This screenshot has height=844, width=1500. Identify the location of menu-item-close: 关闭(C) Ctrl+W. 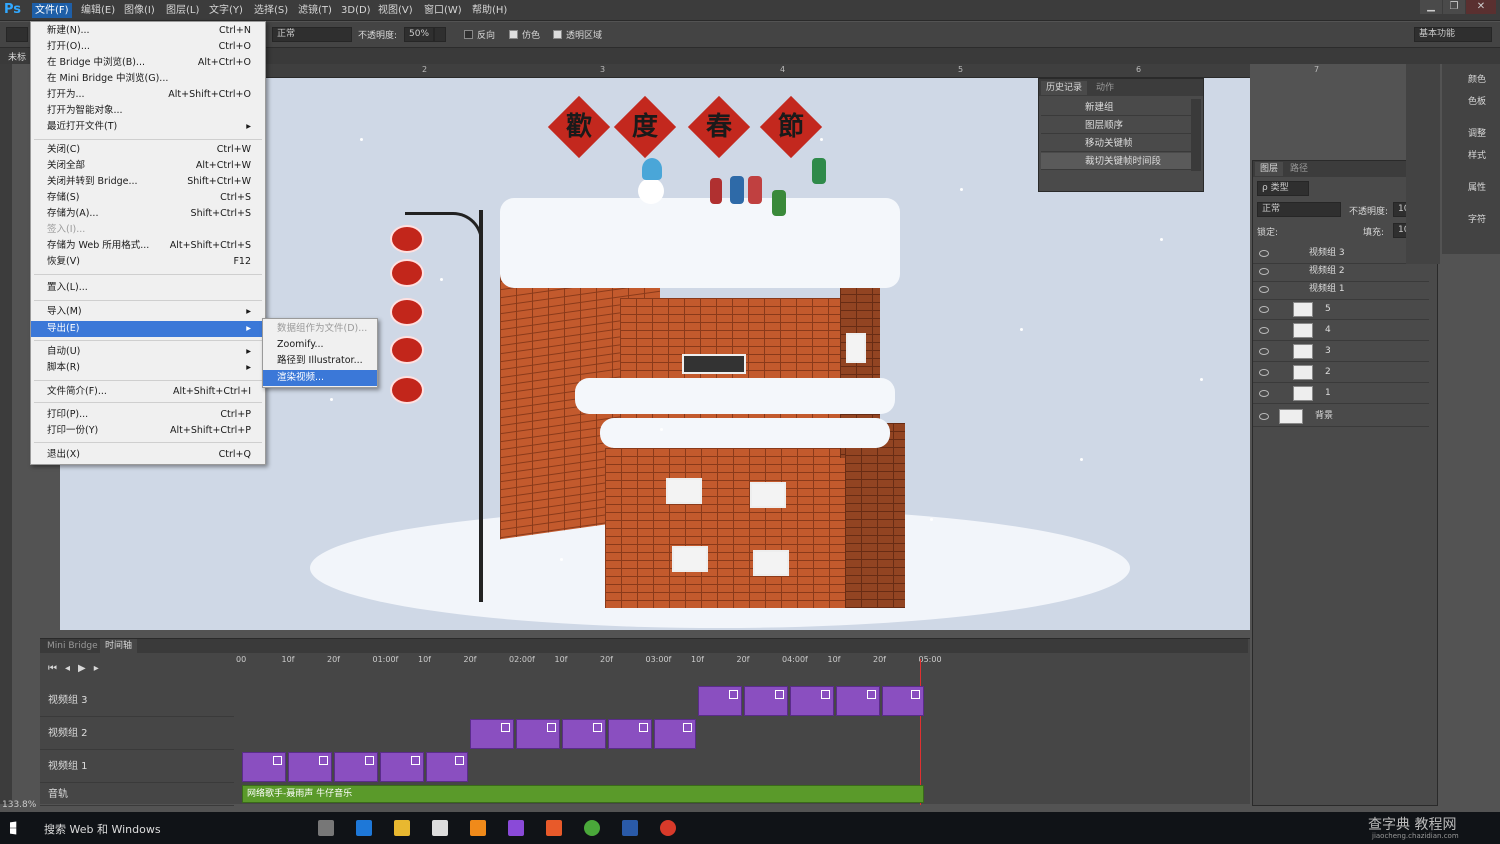
(148, 150).